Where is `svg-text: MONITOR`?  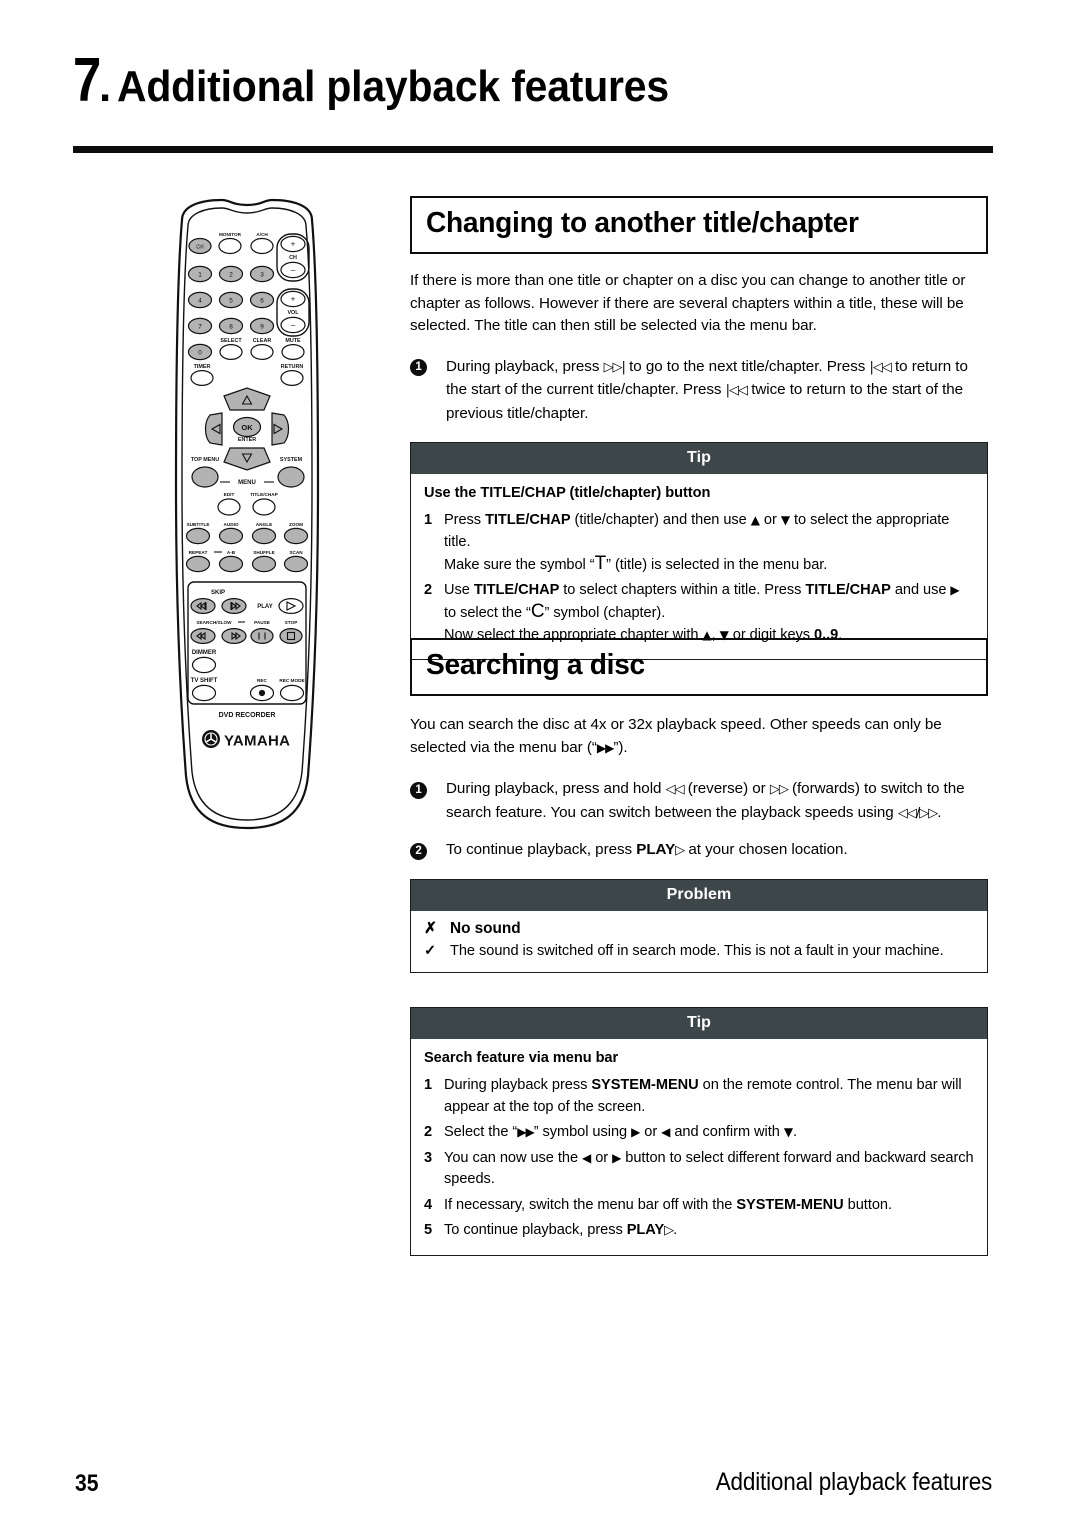
svg-text: MONITOR is located at coordinates (230, 234).